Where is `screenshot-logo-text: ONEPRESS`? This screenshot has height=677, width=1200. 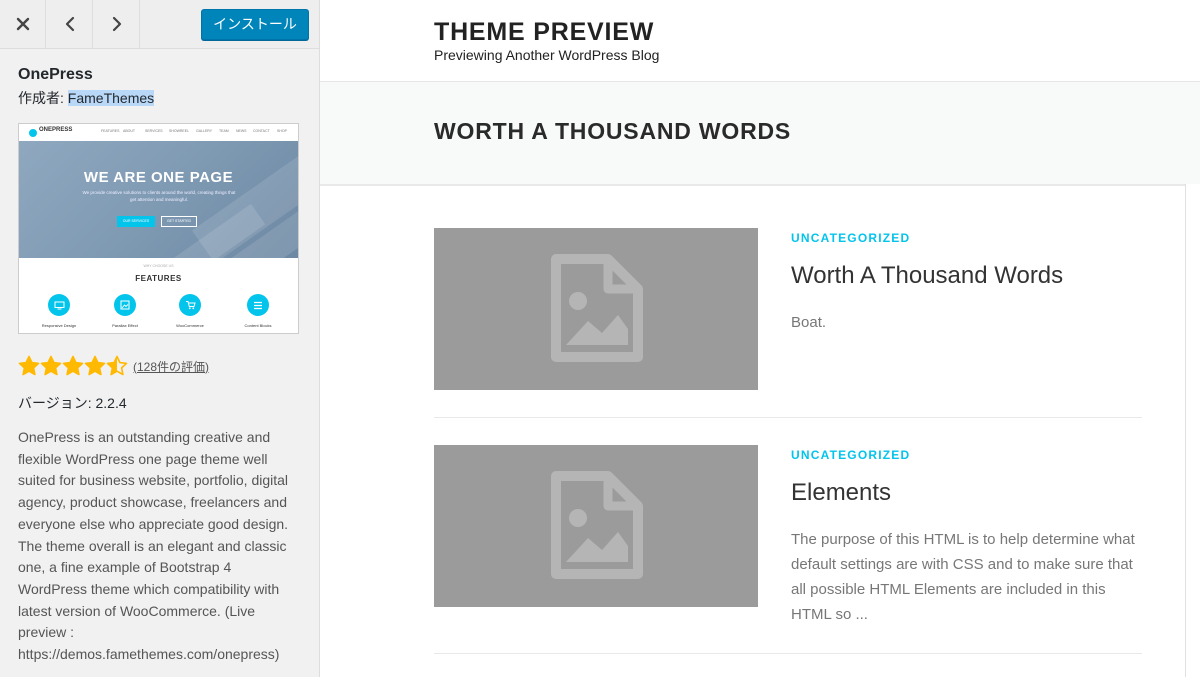 screenshot-logo-text: ONEPRESS is located at coordinates (56, 130).